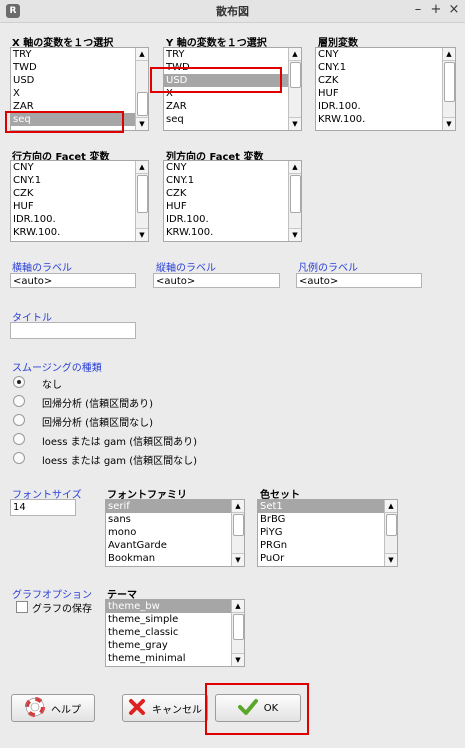 Image resolution: width=465 pixels, height=748 pixels. I want to click on facet-row-list: CNY CNY.1 CZK HUF IDR.100. KRW.100. ▲ ▼, so click(79, 201).